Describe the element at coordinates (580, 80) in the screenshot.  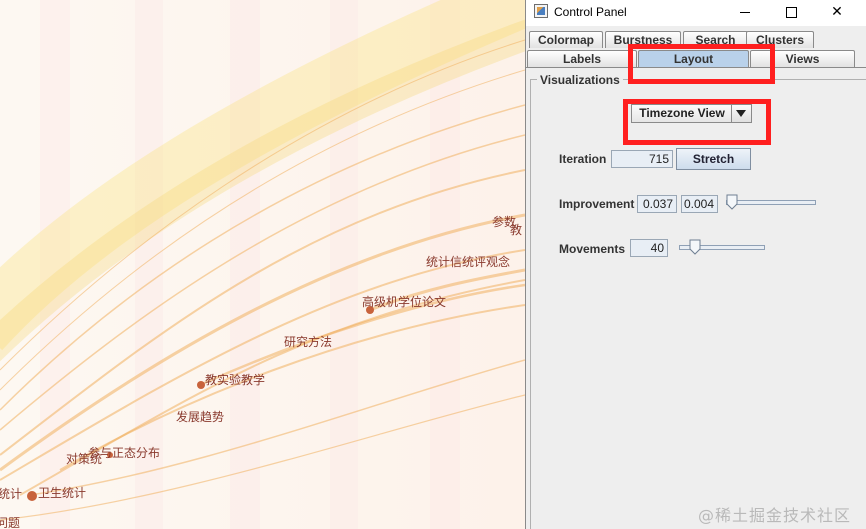
I see `visualizations-group-title: Visualizations` at that location.